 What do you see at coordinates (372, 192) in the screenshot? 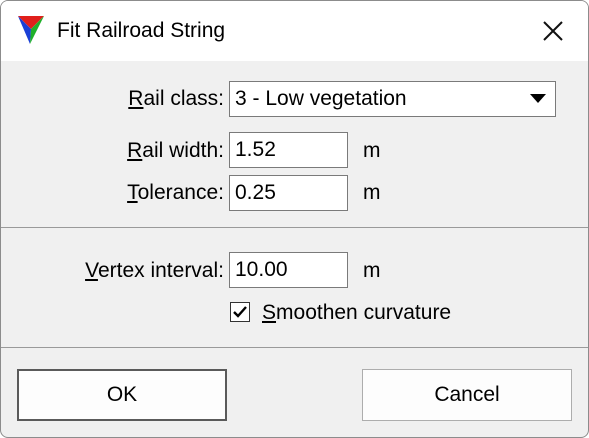
I see `tolerance-unit: m` at bounding box center [372, 192].